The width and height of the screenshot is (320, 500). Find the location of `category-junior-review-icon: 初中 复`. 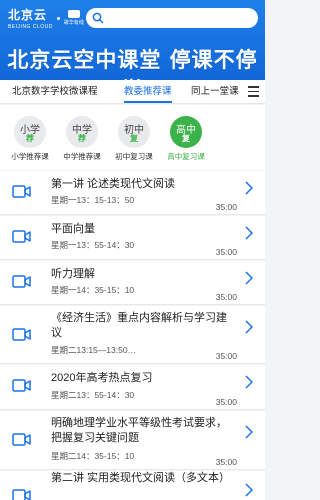

category-junior-review-icon: 初中 复 is located at coordinates (134, 132).